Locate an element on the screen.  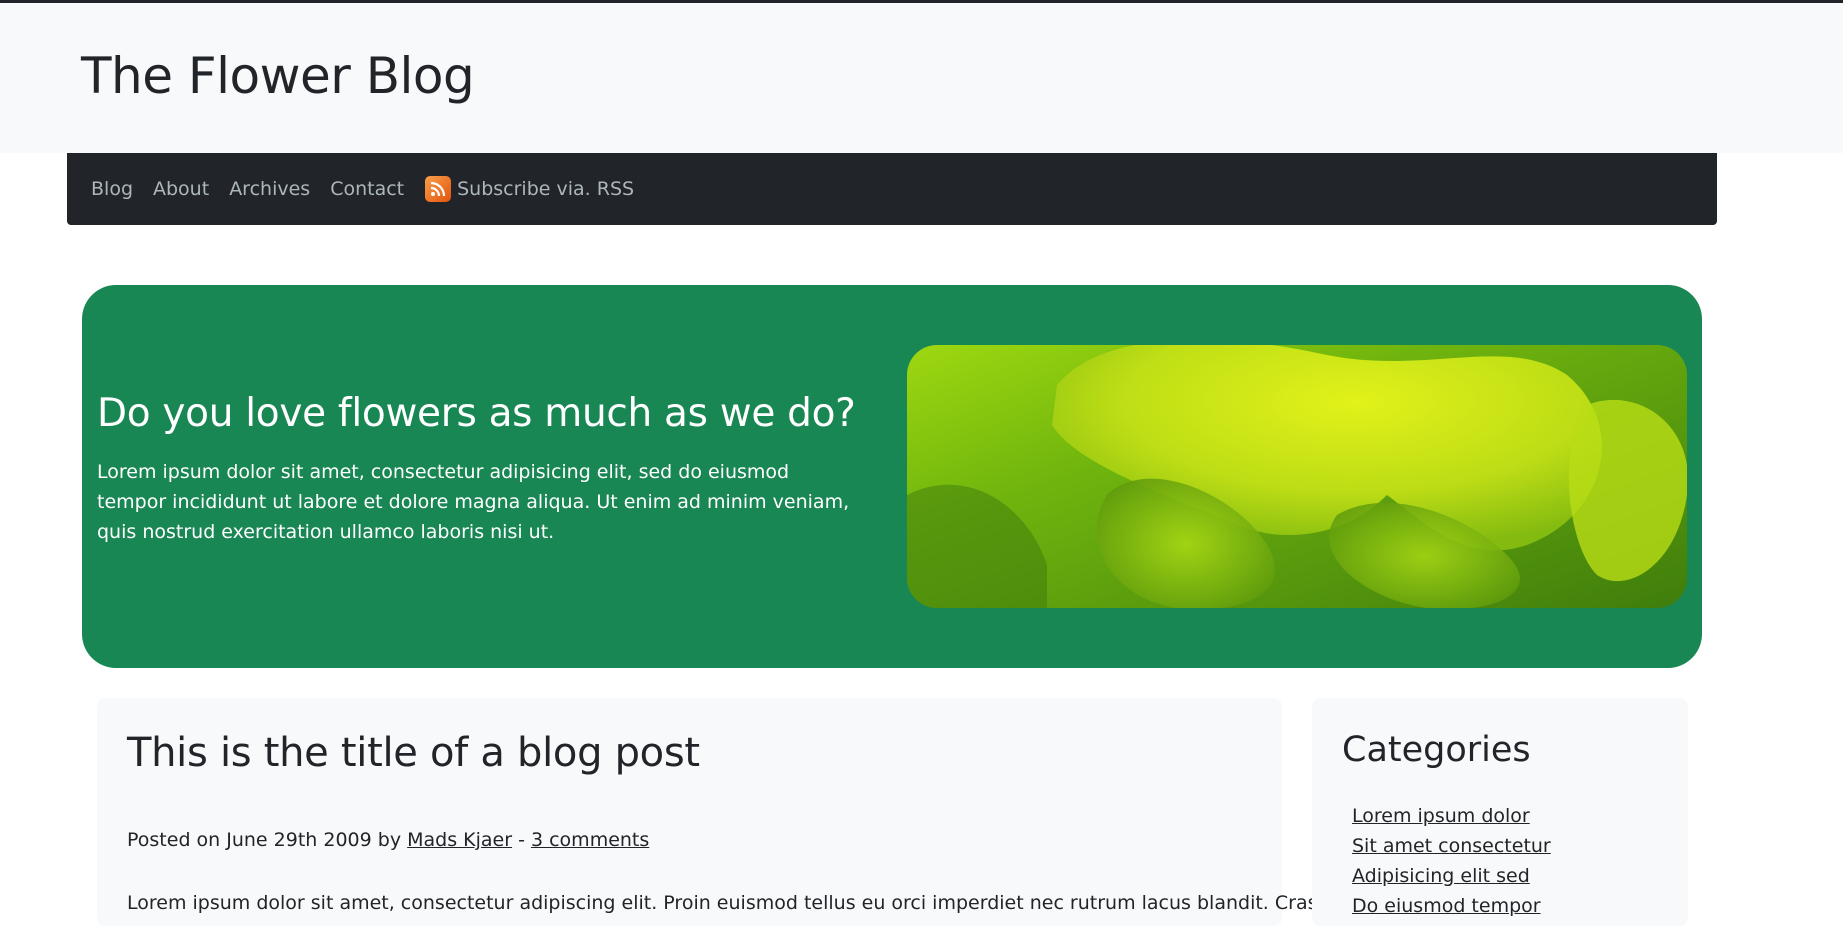
category-link: Do eiusmod tempor is located at coordinates (1446, 906).